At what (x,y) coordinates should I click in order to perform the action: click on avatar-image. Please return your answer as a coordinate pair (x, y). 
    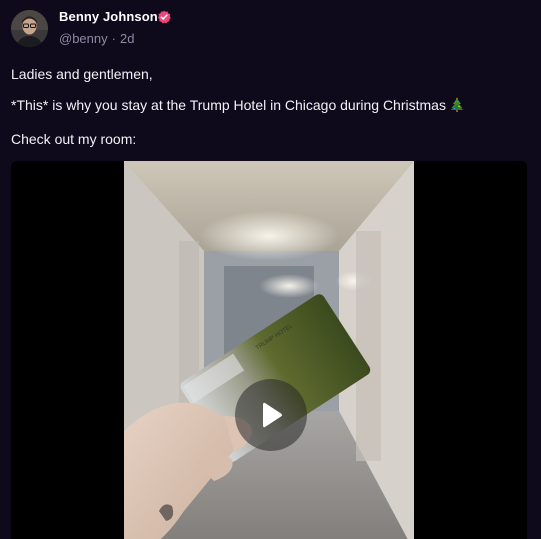
    Looking at the image, I should click on (29, 28).